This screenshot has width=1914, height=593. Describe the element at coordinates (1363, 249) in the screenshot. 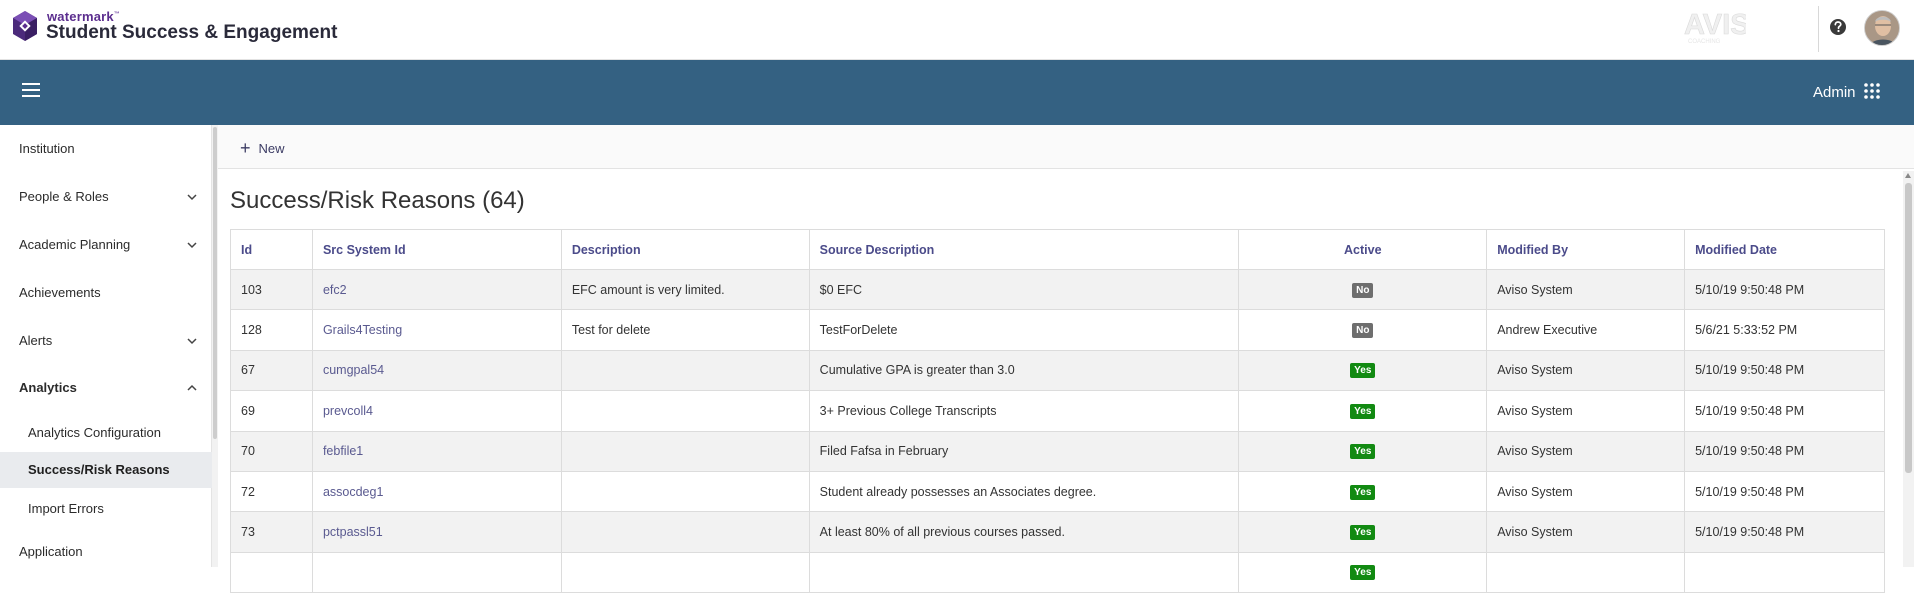

I see `column-header-active: Active` at that location.